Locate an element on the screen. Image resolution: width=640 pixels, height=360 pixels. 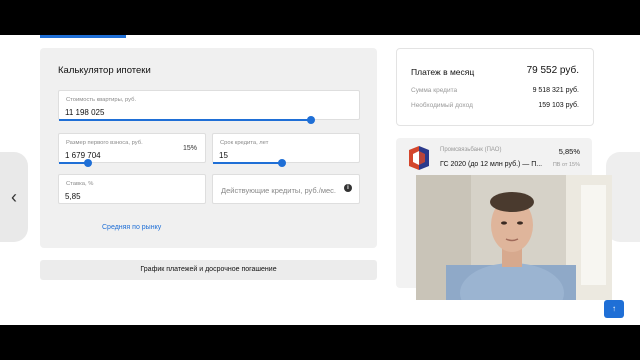
required-income-value: 159 103 руб. is located at coordinates (558, 105).